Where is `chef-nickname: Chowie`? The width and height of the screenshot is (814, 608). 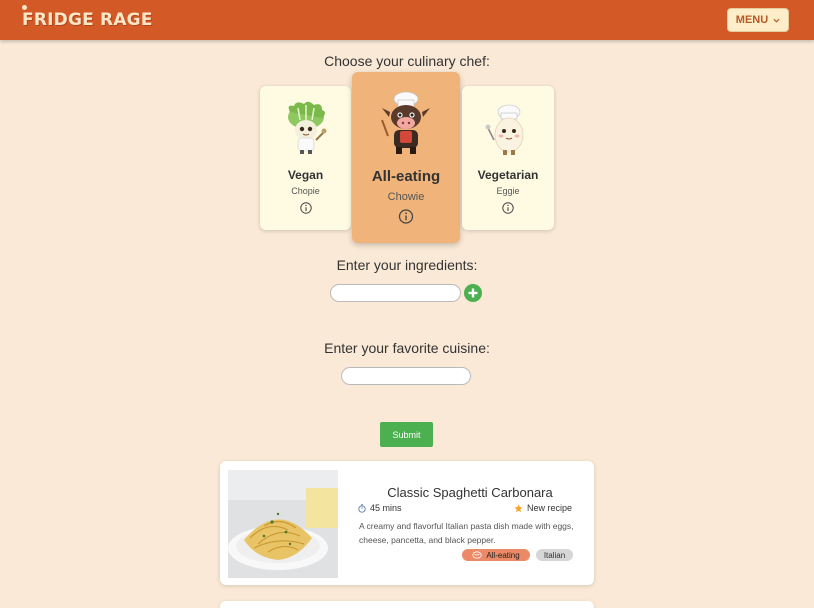 chef-nickname: Chowie is located at coordinates (406, 197).